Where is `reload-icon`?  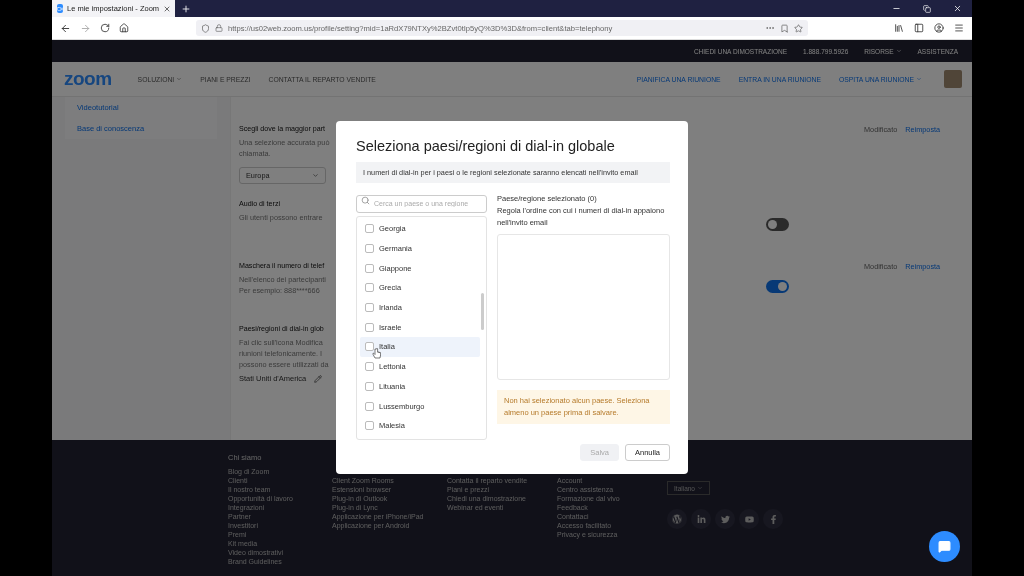 reload-icon is located at coordinates (105, 28).